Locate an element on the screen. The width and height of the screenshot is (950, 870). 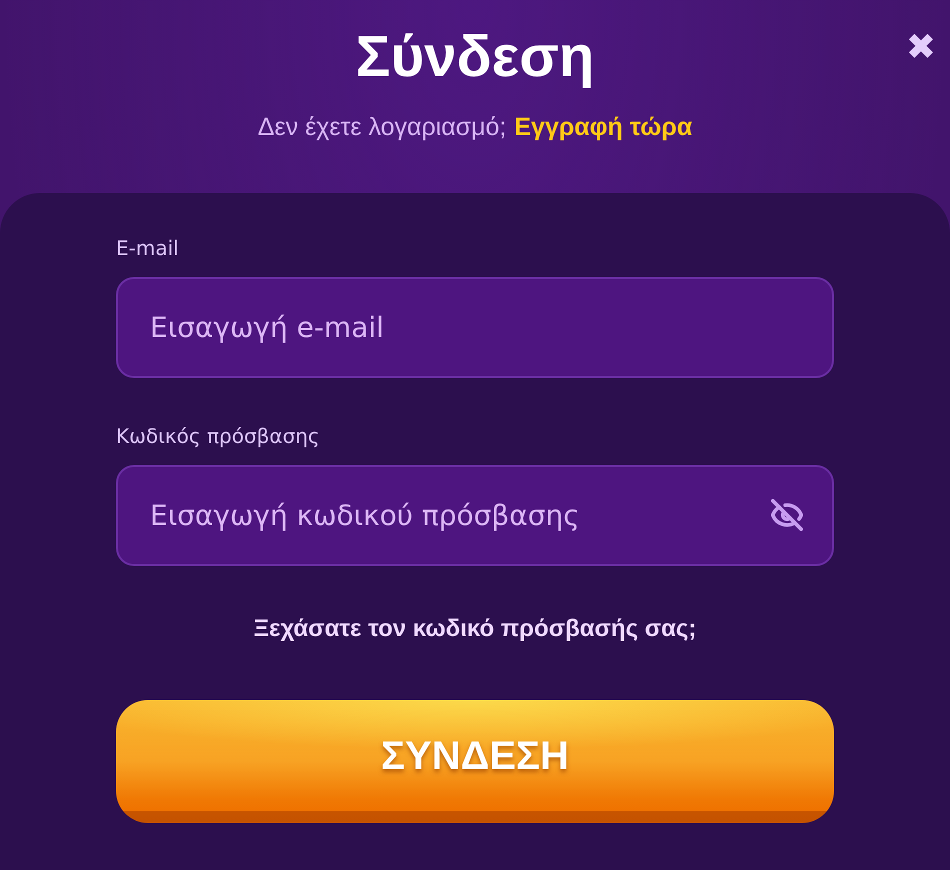
email-field: Εισαγωγή e-mail is located at coordinates (475, 327).